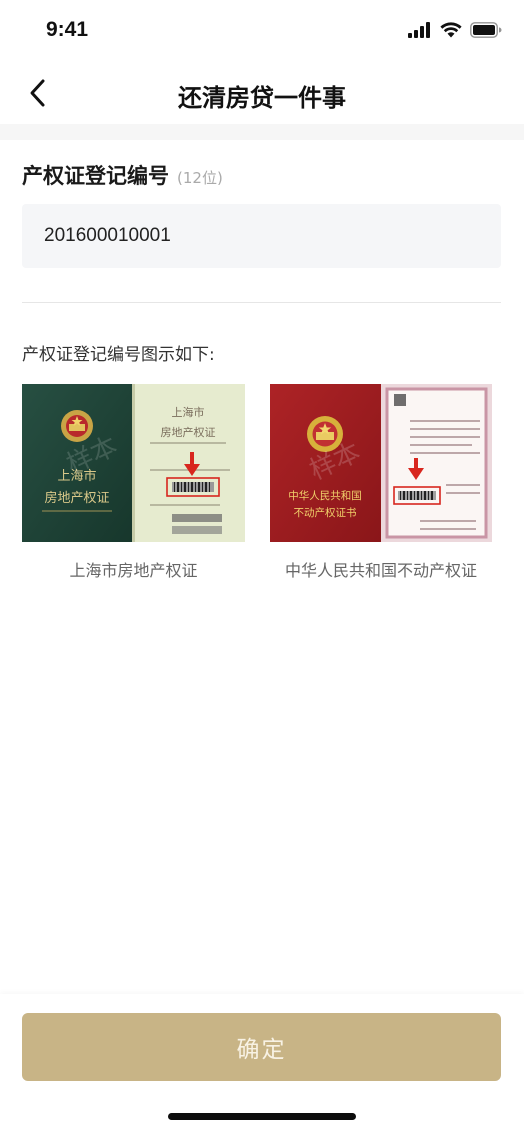  Describe the element at coordinates (400, 400) in the screenshot. I see `qr-code-icon` at that location.